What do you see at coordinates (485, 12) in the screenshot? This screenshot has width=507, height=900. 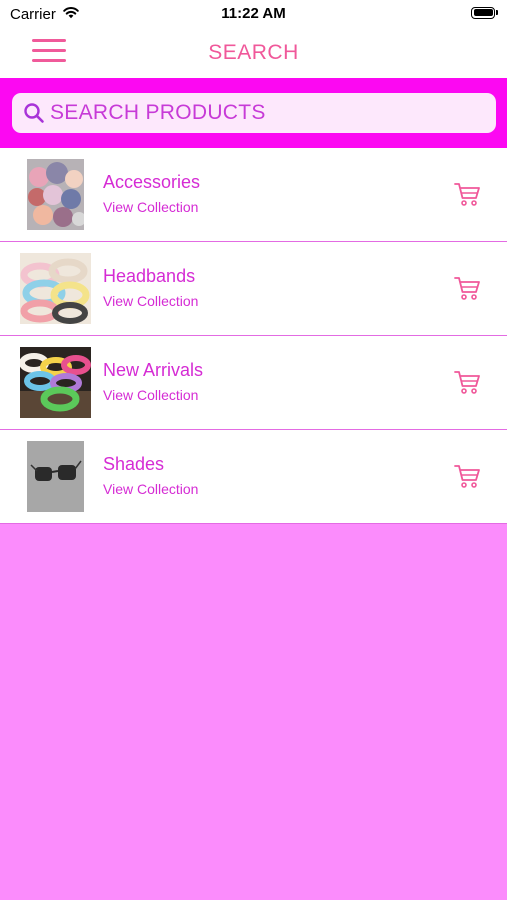 I see `battery-icon` at bounding box center [485, 12].